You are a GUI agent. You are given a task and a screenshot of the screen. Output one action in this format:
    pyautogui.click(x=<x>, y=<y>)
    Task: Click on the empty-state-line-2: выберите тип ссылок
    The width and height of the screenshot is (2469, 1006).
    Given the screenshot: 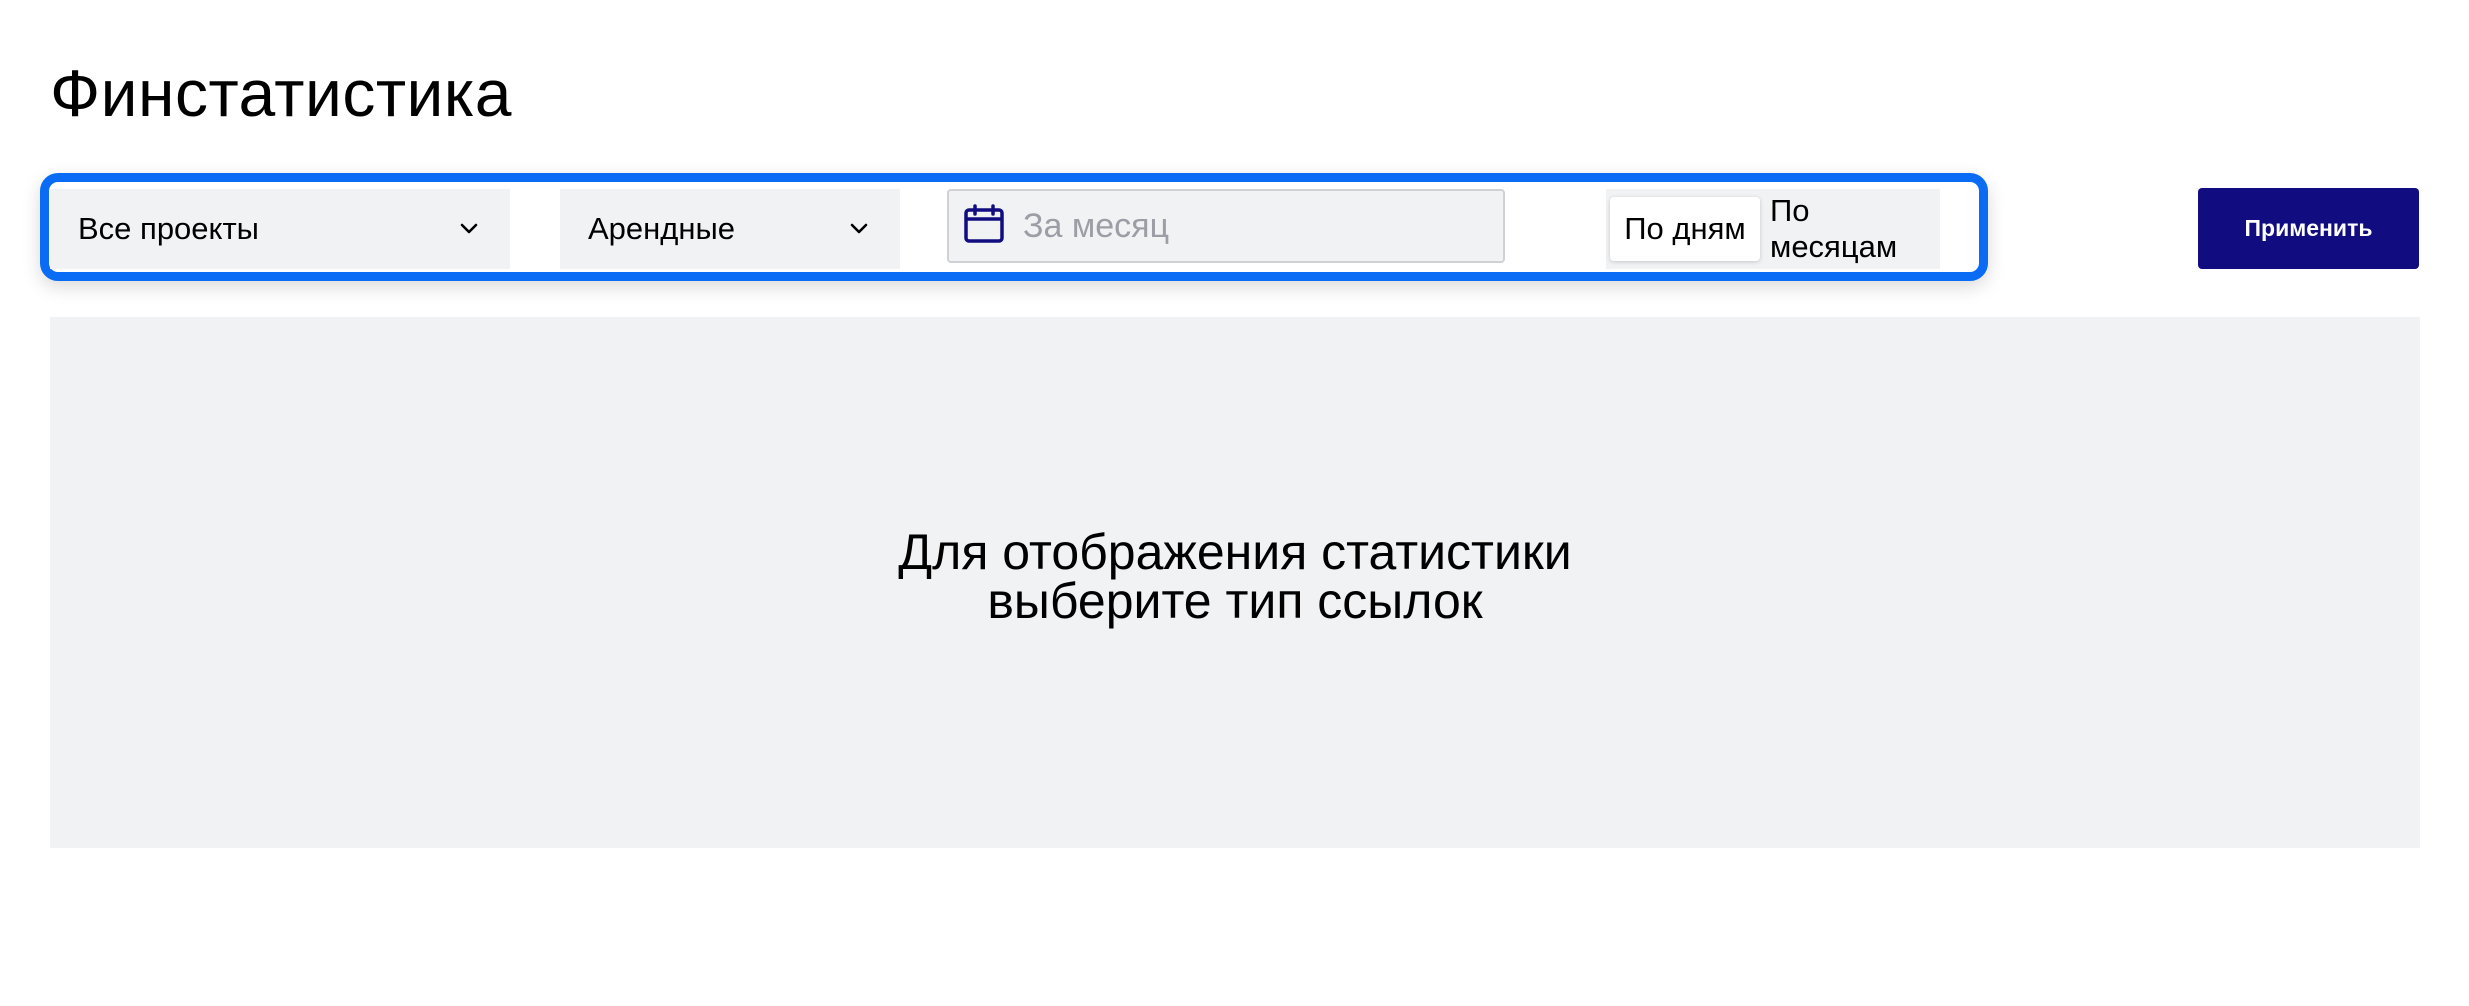 What is the action you would take?
    pyautogui.click(x=1235, y=600)
    